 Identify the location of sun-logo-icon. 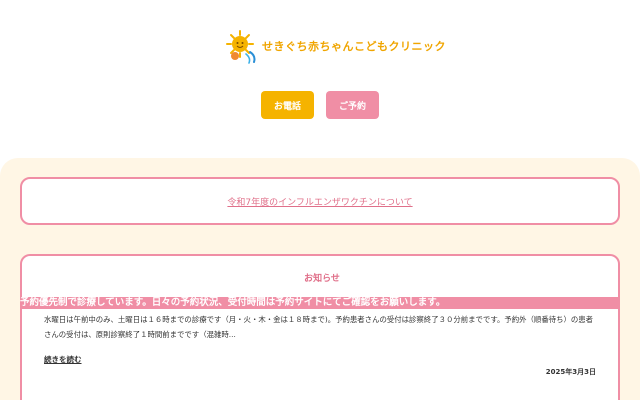
(241, 47).